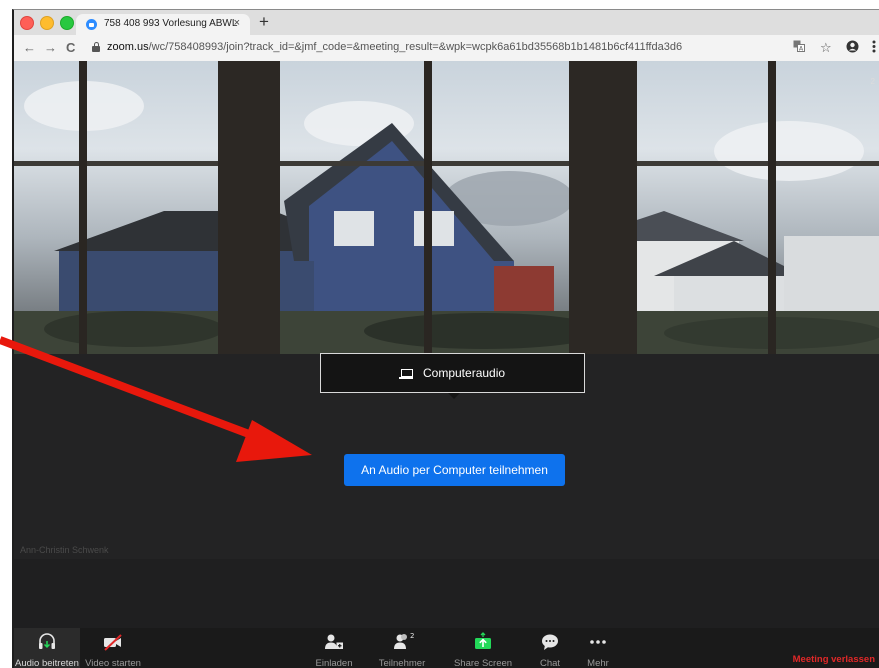 This screenshot has height=668, width=879. I want to click on toolbar-label: Mehr, so click(598, 663).